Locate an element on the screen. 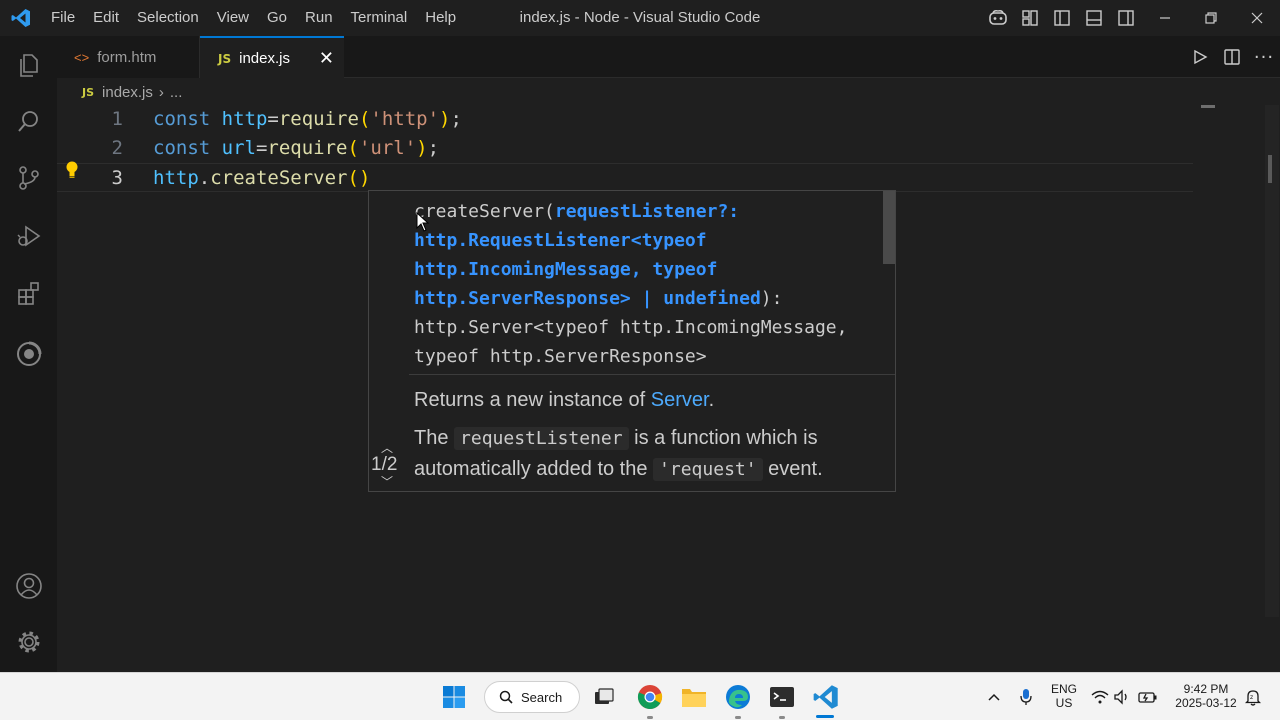 The width and height of the screenshot is (1280, 720). inline-code: requestListener is located at coordinates (541, 438).